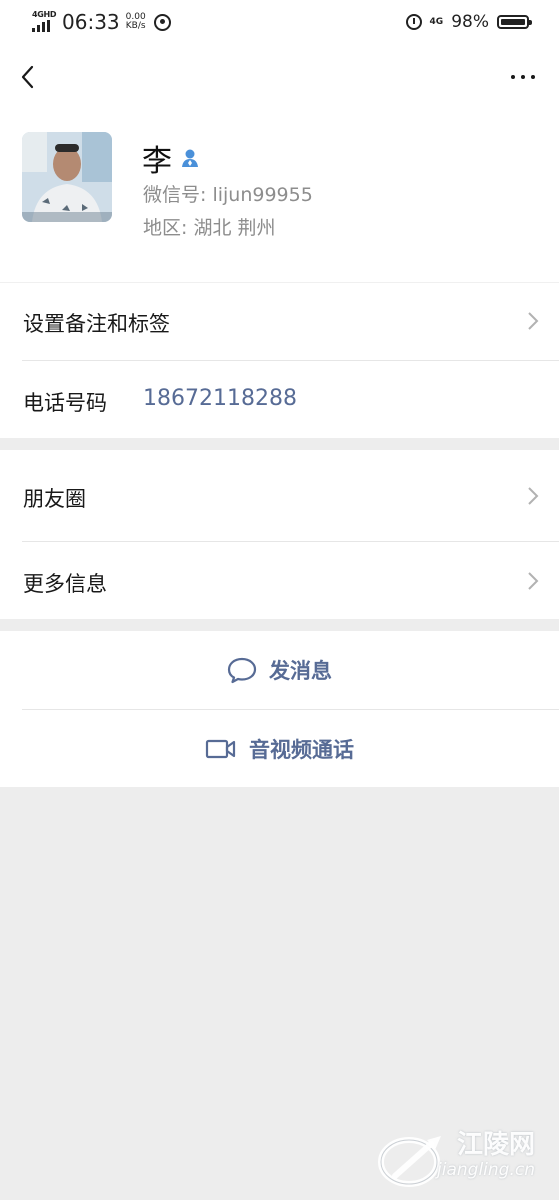 The height and width of the screenshot is (1200, 559). What do you see at coordinates (65, 403) in the screenshot?
I see `phone-label: 电话号码` at bounding box center [65, 403].